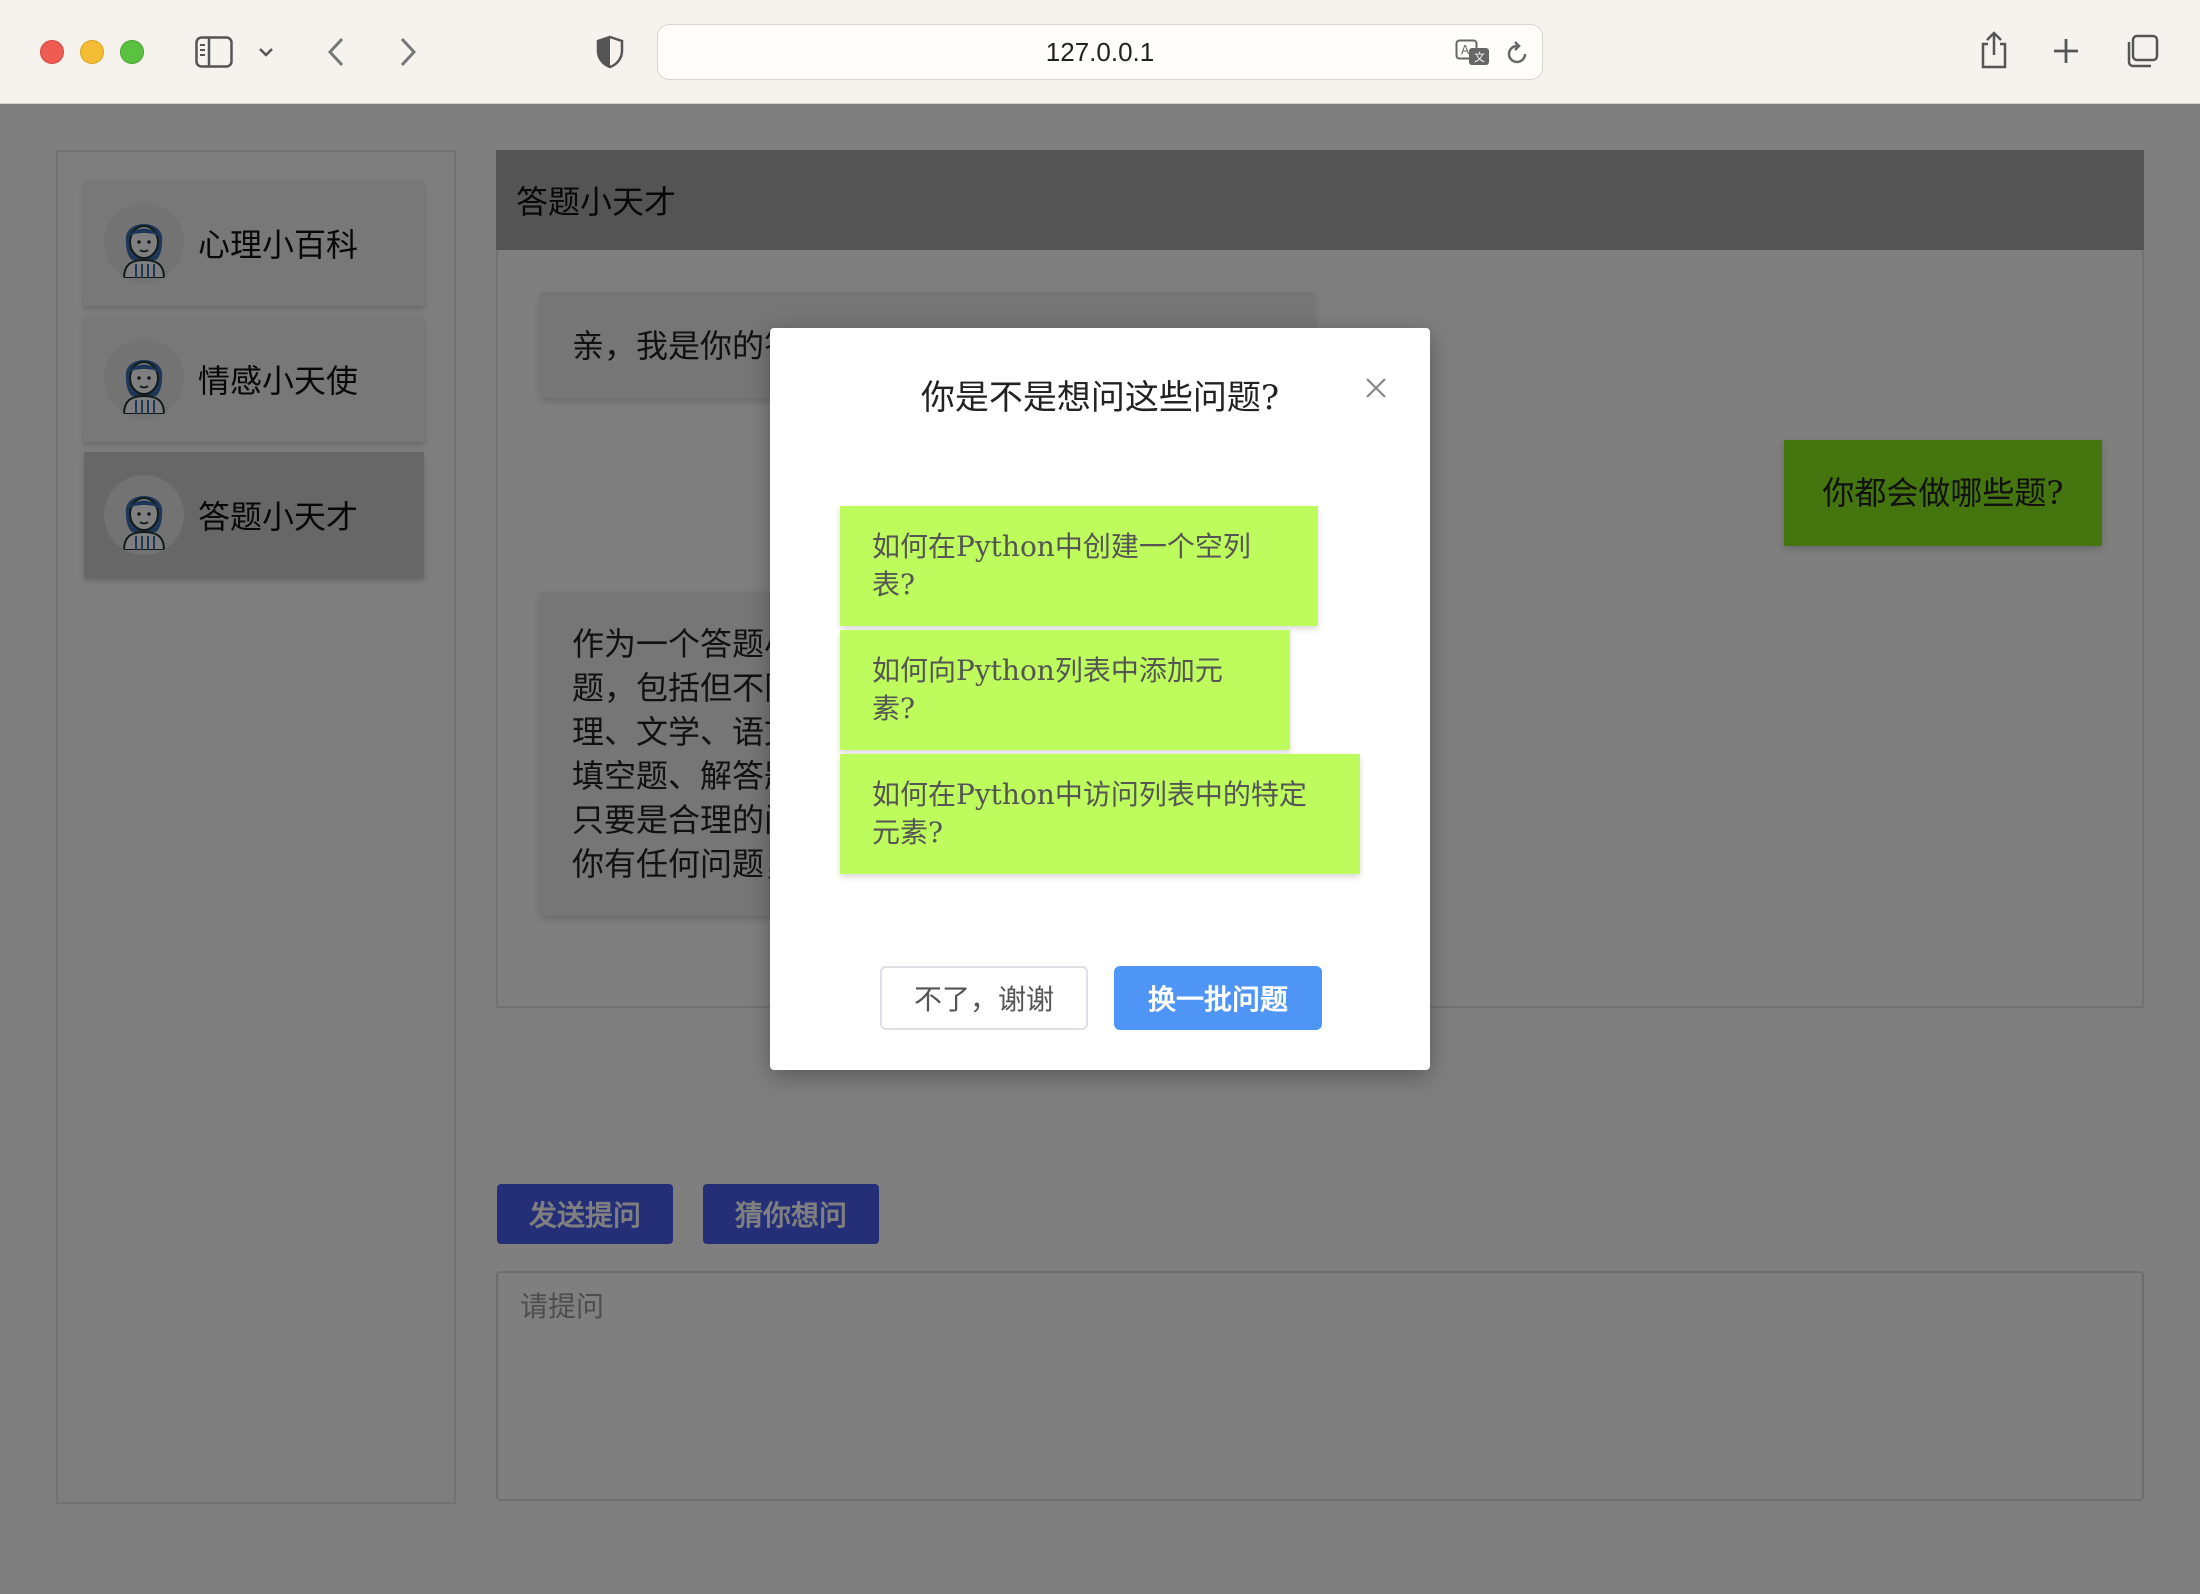  I want to click on browser-toolbar: 127.0.0.1 A文, so click(1100, 52).